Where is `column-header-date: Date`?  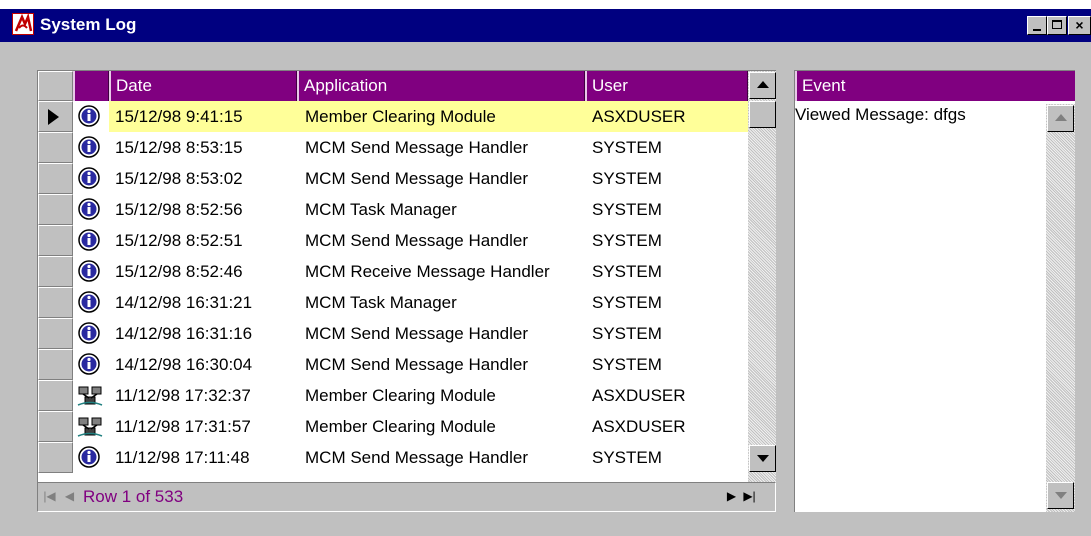
column-header-date: Date is located at coordinates (203, 86).